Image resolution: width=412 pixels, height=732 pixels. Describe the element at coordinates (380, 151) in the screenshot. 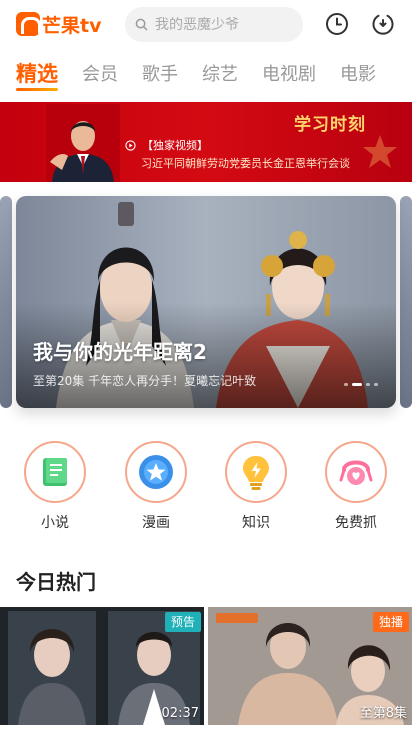

I see `star-decoration-icon` at that location.